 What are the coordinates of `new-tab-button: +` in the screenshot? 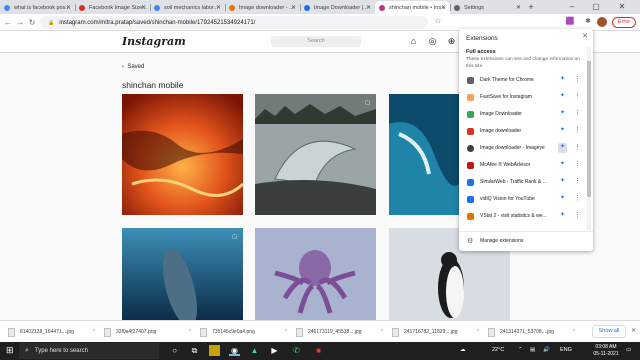 It's located at (531, 7).